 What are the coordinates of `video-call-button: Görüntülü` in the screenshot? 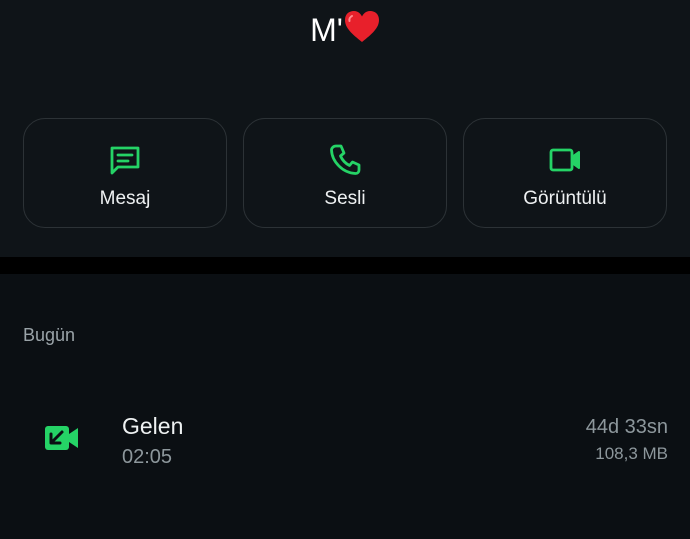 It's located at (565, 173).